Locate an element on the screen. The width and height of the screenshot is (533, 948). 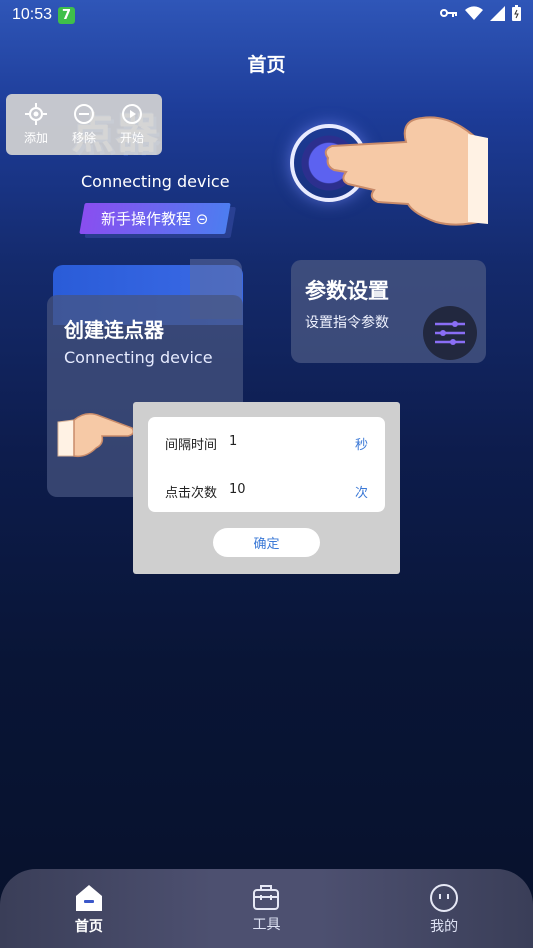
remove-button: 移除 is located at coordinates (84, 124).